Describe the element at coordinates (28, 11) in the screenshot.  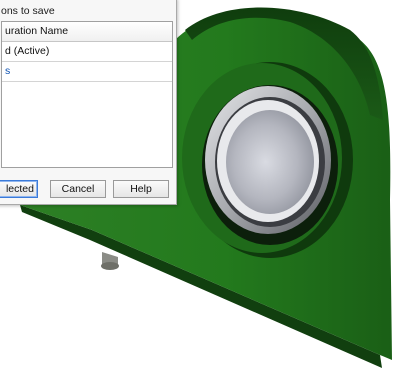
I see `dialog-heading: ons to save` at that location.